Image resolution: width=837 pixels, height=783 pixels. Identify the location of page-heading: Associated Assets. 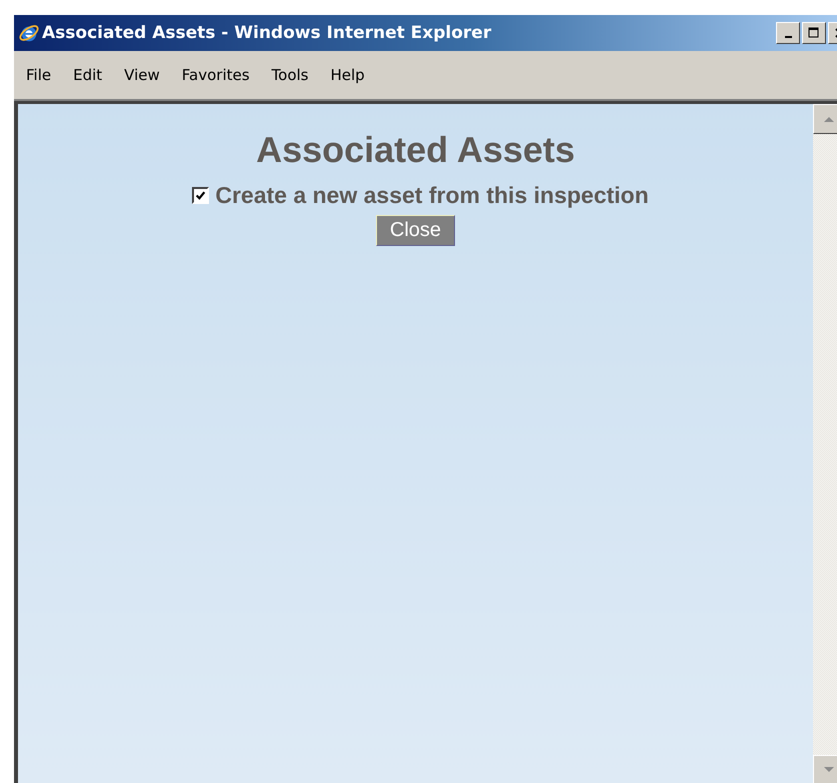
(415, 150).